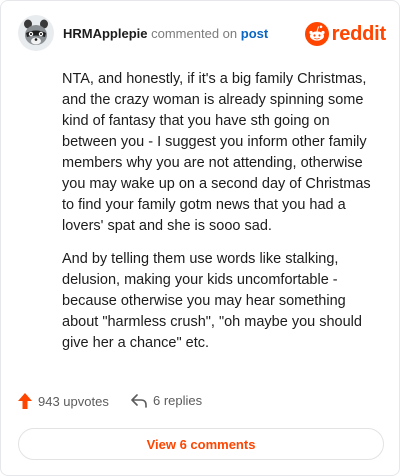  Describe the element at coordinates (194, 33) in the screenshot. I see `action-text: commented on` at that location.